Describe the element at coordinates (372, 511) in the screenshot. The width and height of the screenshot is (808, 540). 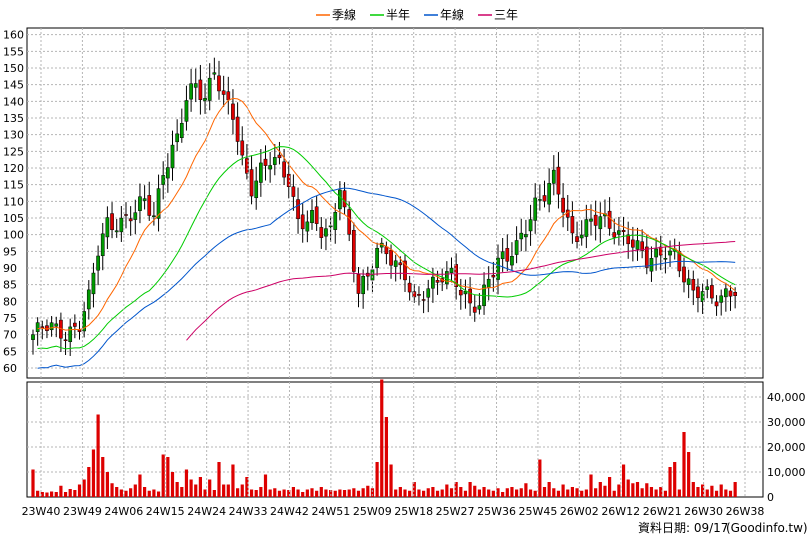
I see `x-tick-label: 25W09` at that location.